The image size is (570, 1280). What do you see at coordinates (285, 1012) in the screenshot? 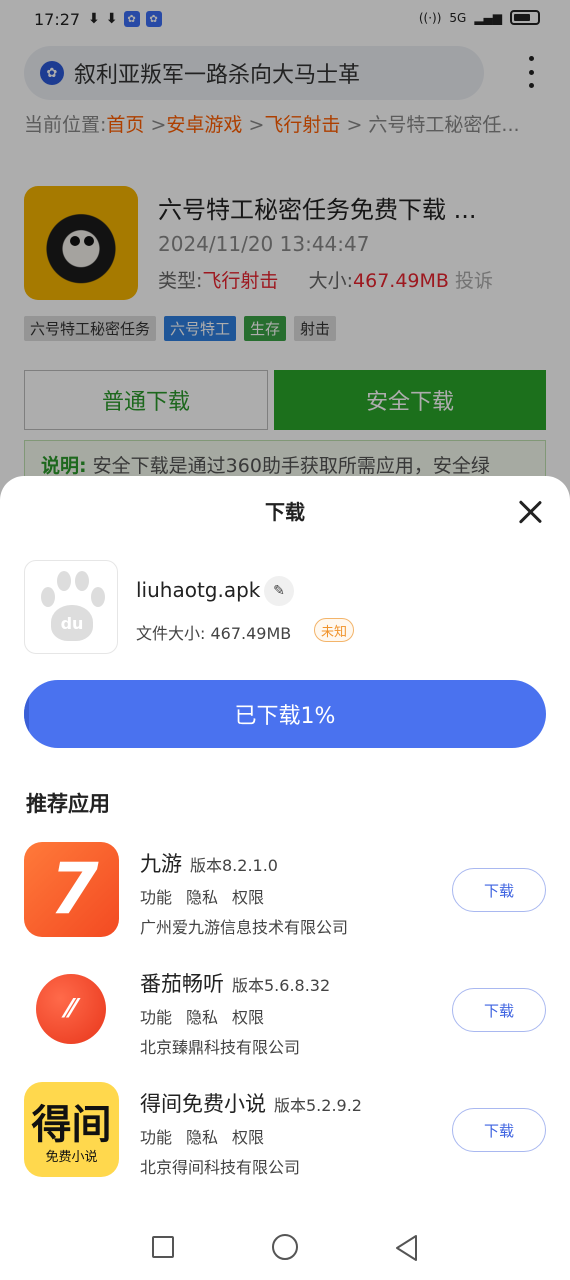
I see `list-item: ⁄⁄ 番茄畅听 版本5.6.8.32 功能 隐私 权限 北京臻鼎科技有限公司 下载` at bounding box center [285, 1012].